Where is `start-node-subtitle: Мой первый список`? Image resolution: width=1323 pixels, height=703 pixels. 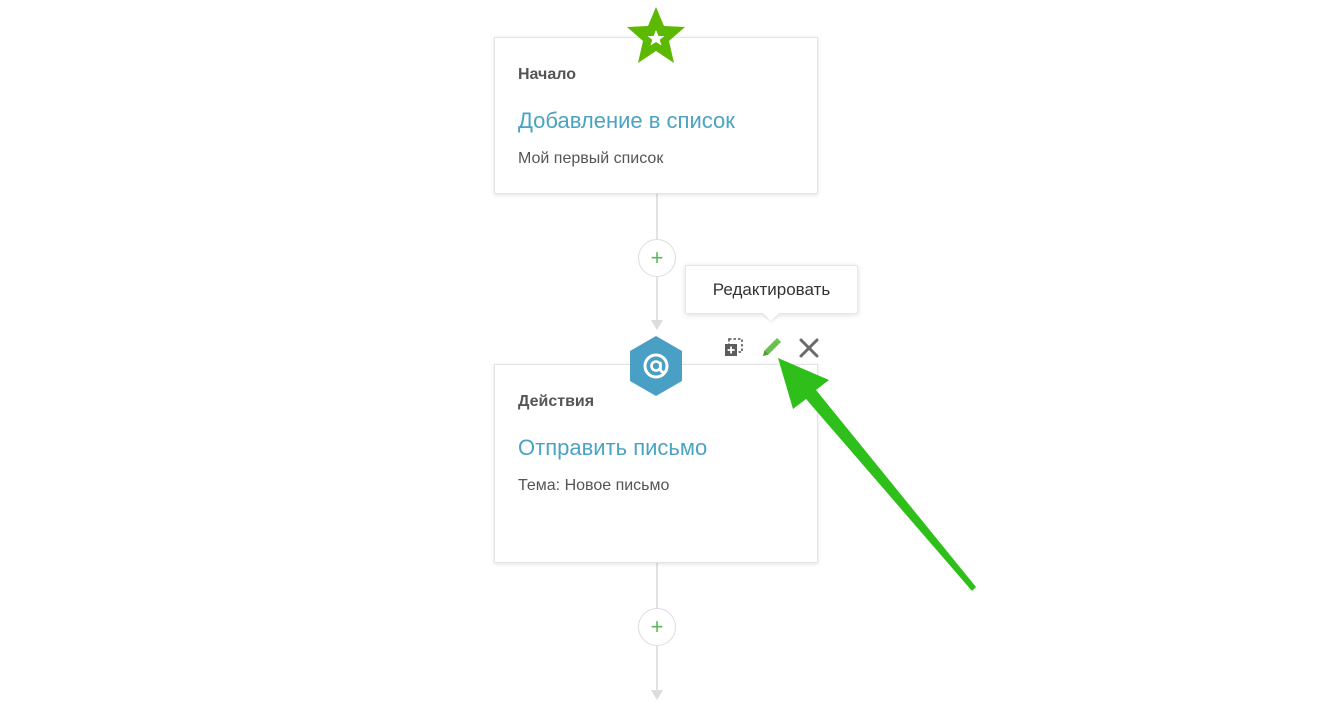
start-node-subtitle: Мой первый список is located at coordinates (591, 158).